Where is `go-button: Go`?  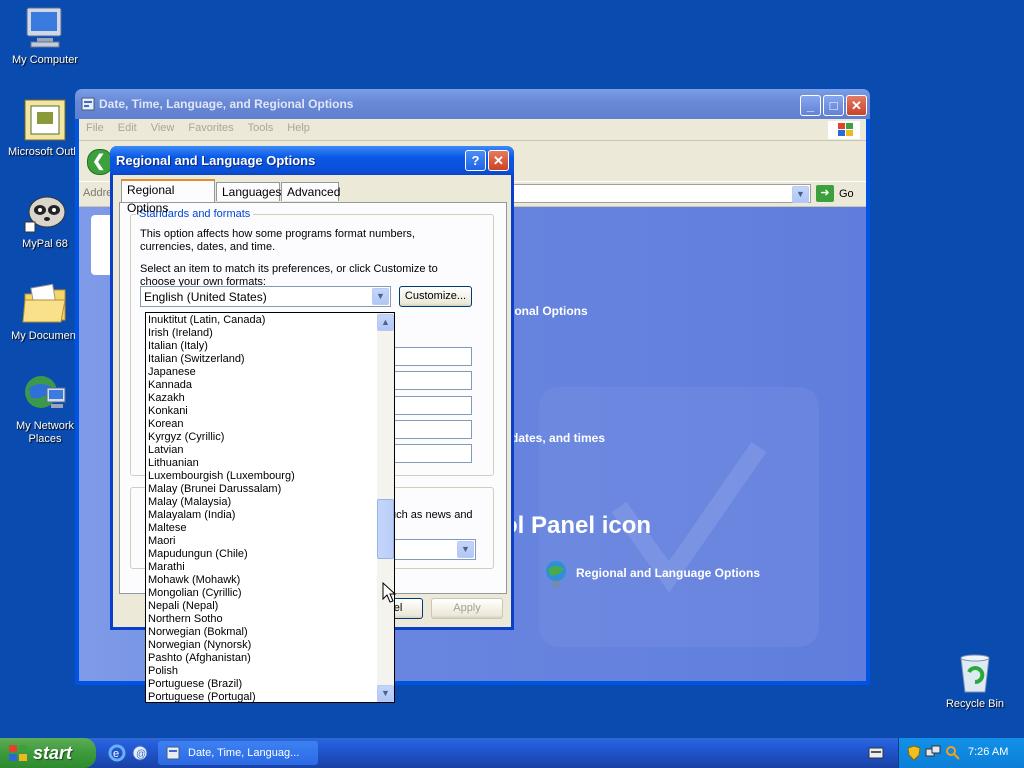 go-button: Go is located at coordinates (846, 194).